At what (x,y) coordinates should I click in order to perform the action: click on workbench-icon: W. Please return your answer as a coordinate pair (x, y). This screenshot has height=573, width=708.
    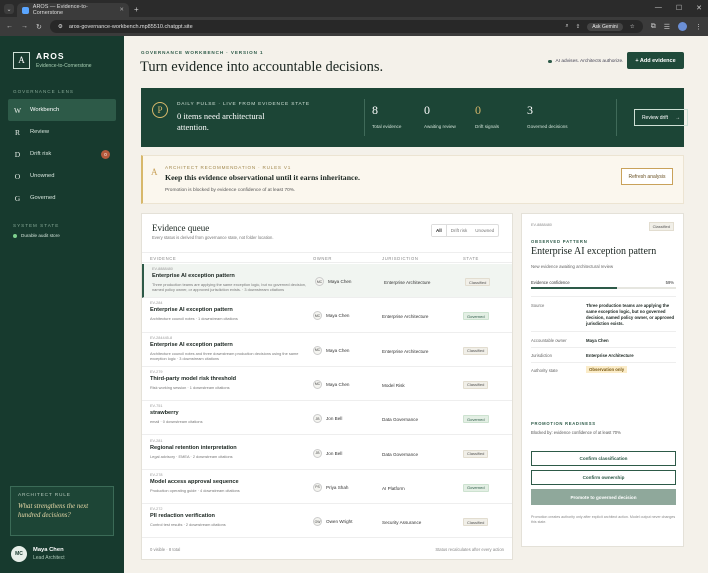
    Looking at the image, I should click on (18, 110).